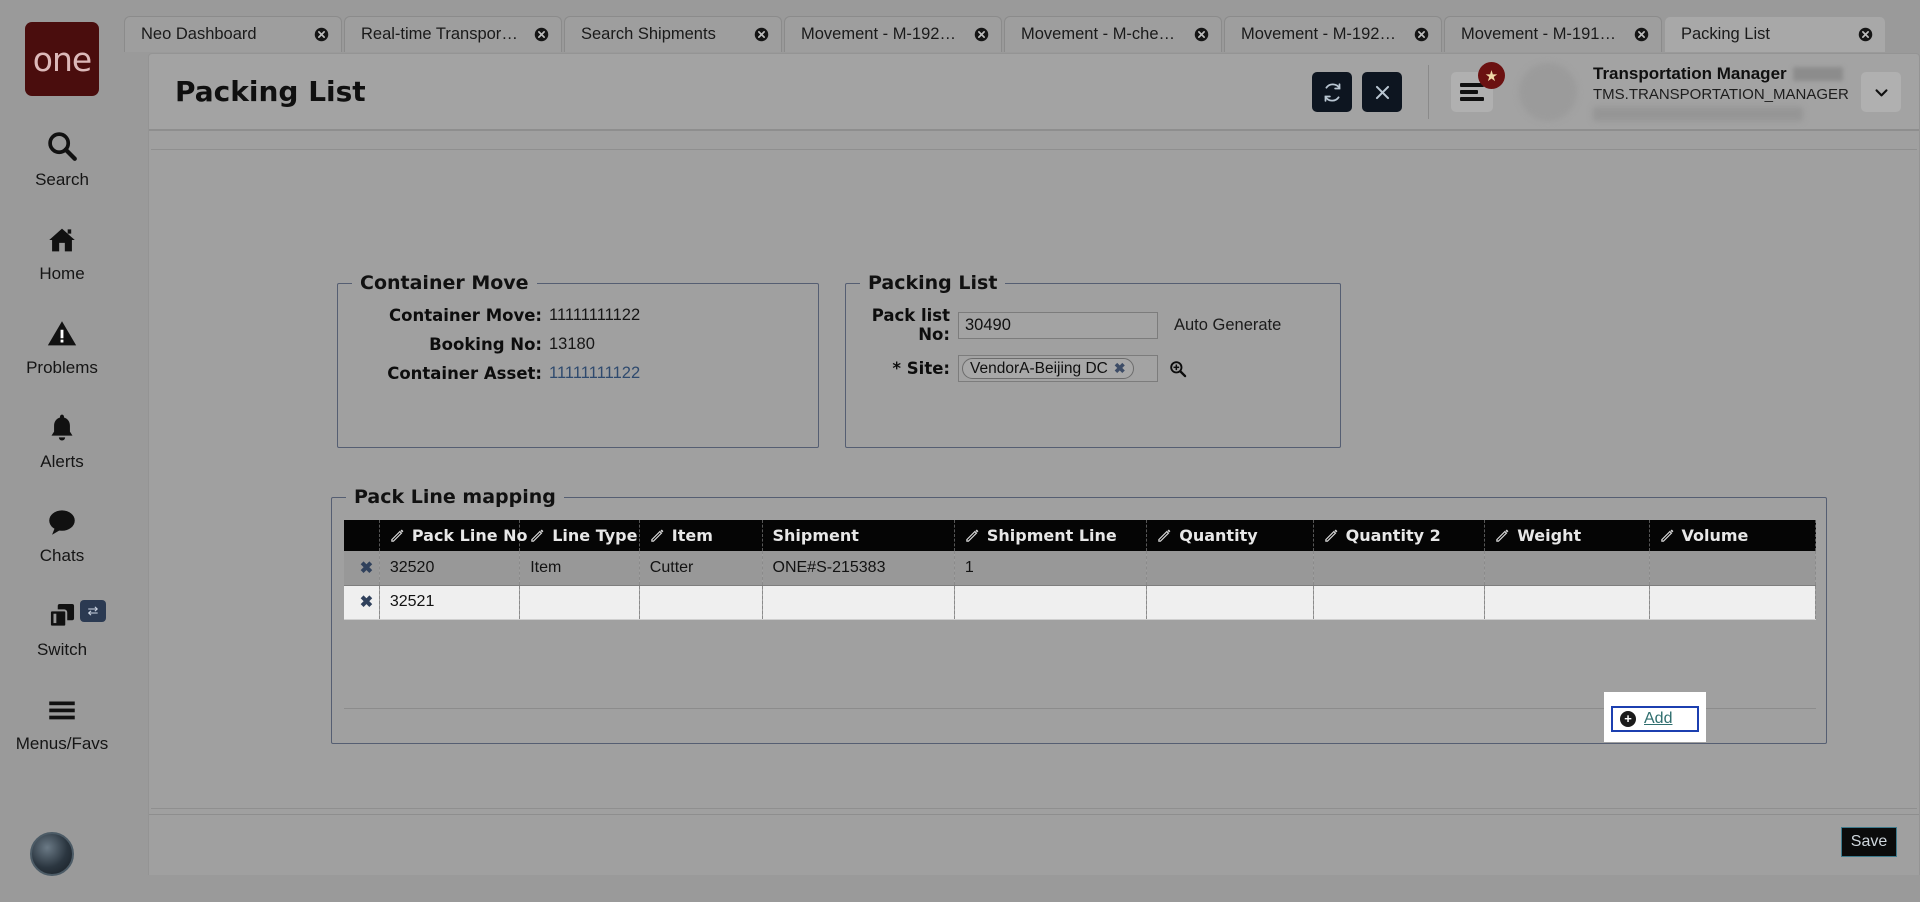  I want to click on tab-search-shipments: Search Shipments, so click(673, 34).